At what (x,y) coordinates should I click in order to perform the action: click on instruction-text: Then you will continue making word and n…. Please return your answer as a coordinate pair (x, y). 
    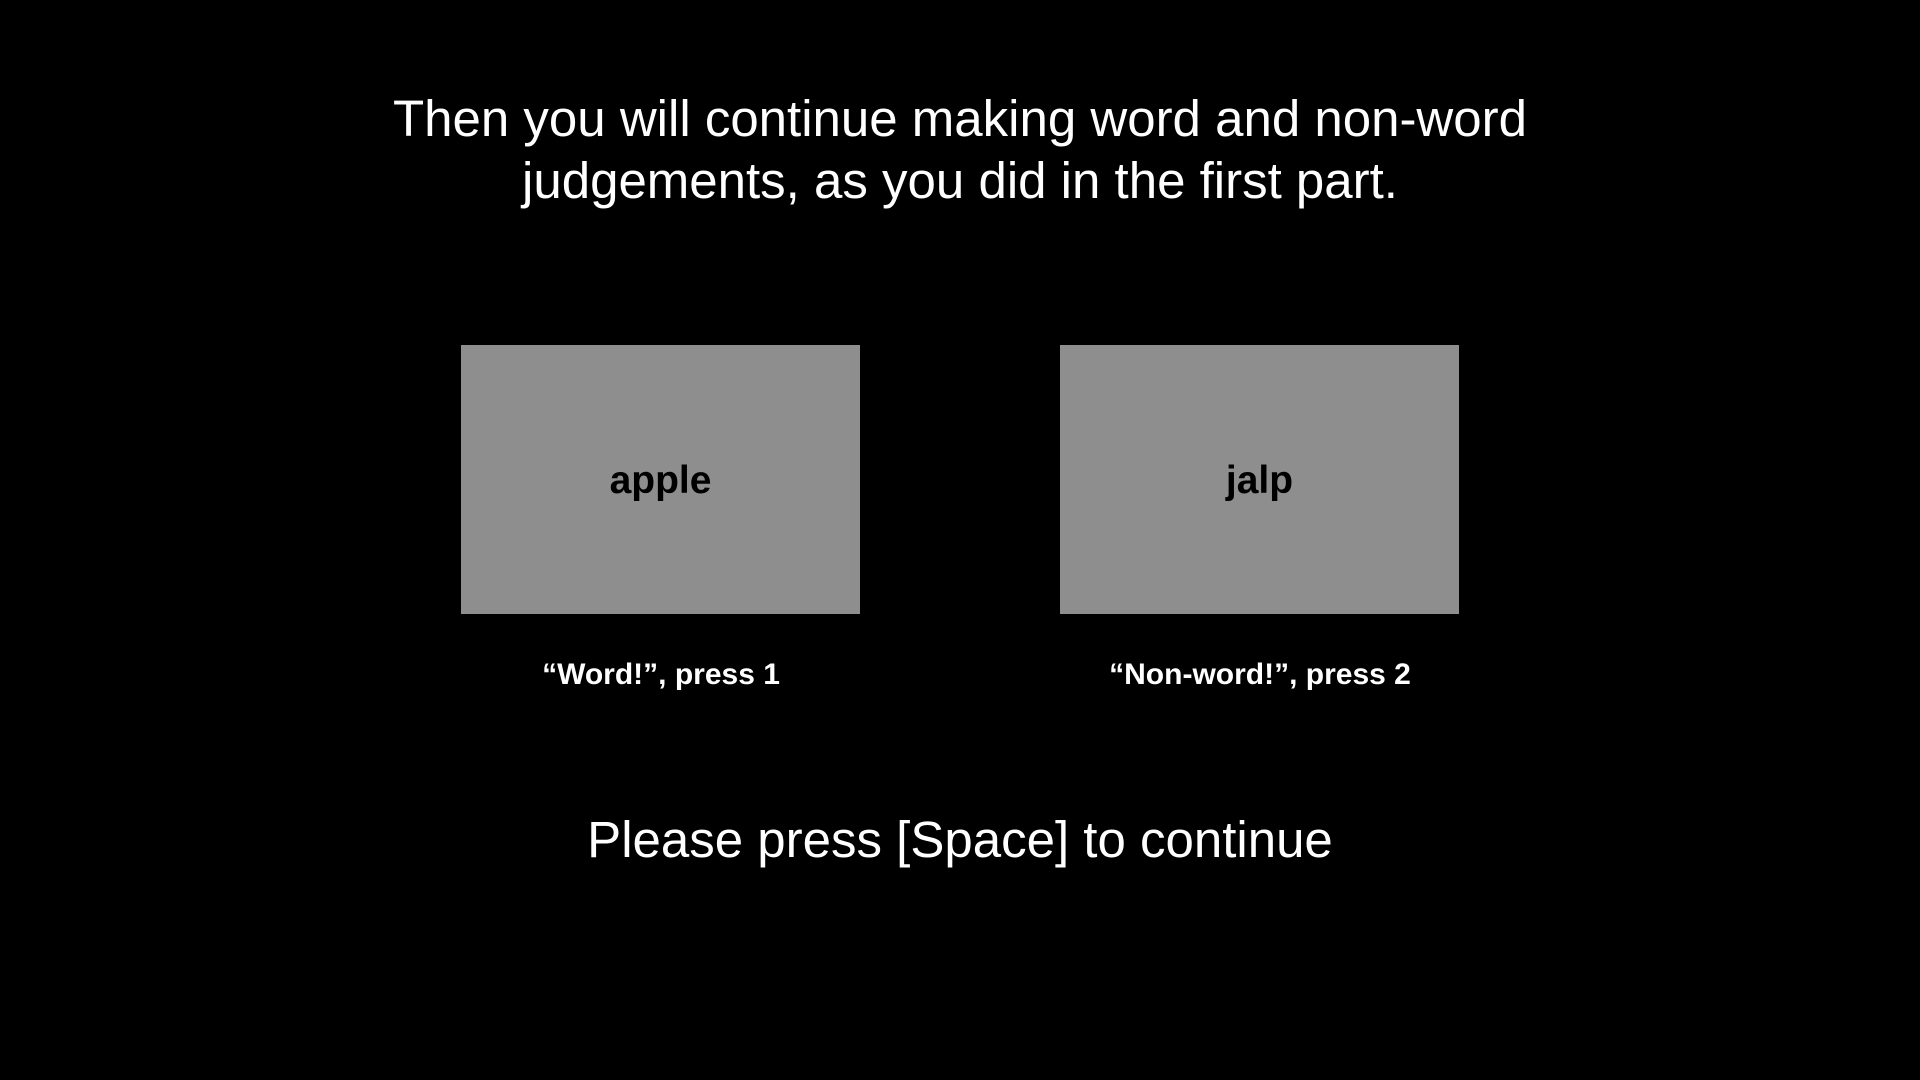
    Looking at the image, I should click on (960, 150).